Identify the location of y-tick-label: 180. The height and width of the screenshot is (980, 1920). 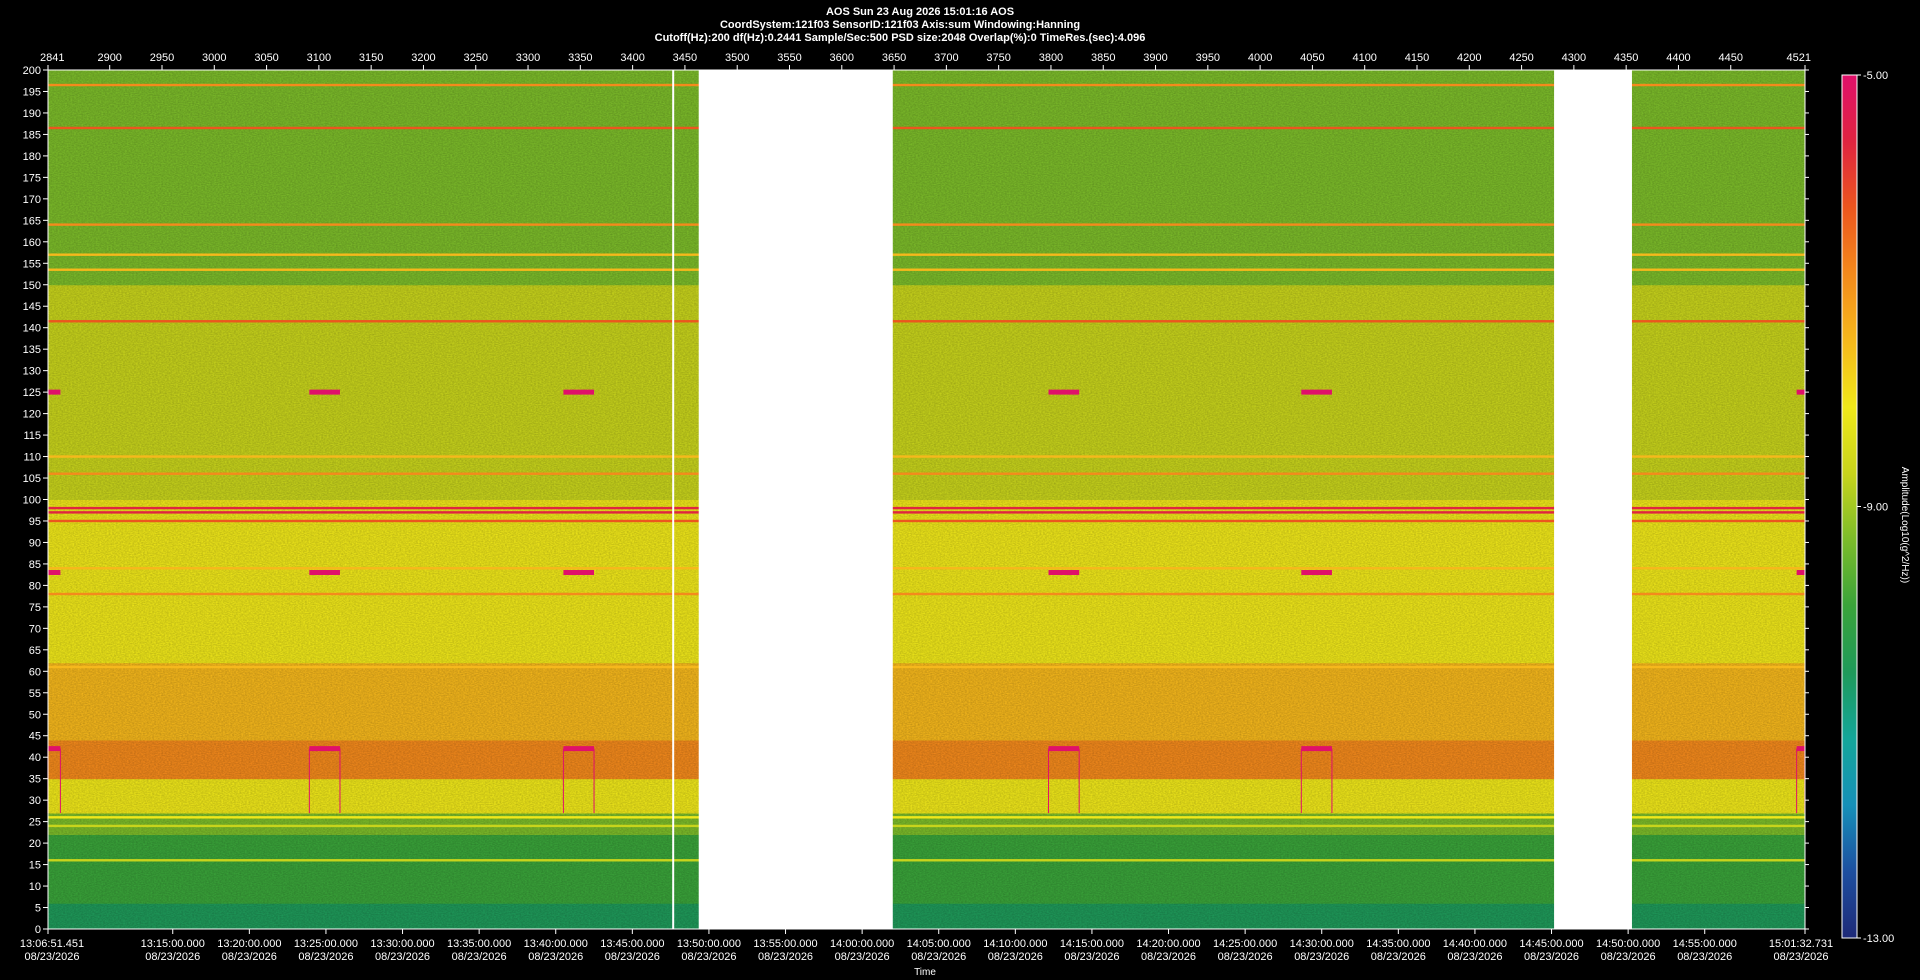
(32, 157).